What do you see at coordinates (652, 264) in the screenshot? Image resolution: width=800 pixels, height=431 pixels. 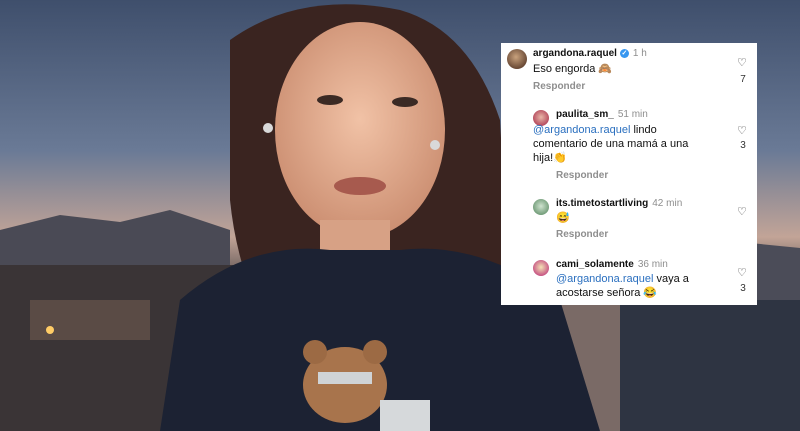 I see `timestamp: 36 min` at bounding box center [652, 264].